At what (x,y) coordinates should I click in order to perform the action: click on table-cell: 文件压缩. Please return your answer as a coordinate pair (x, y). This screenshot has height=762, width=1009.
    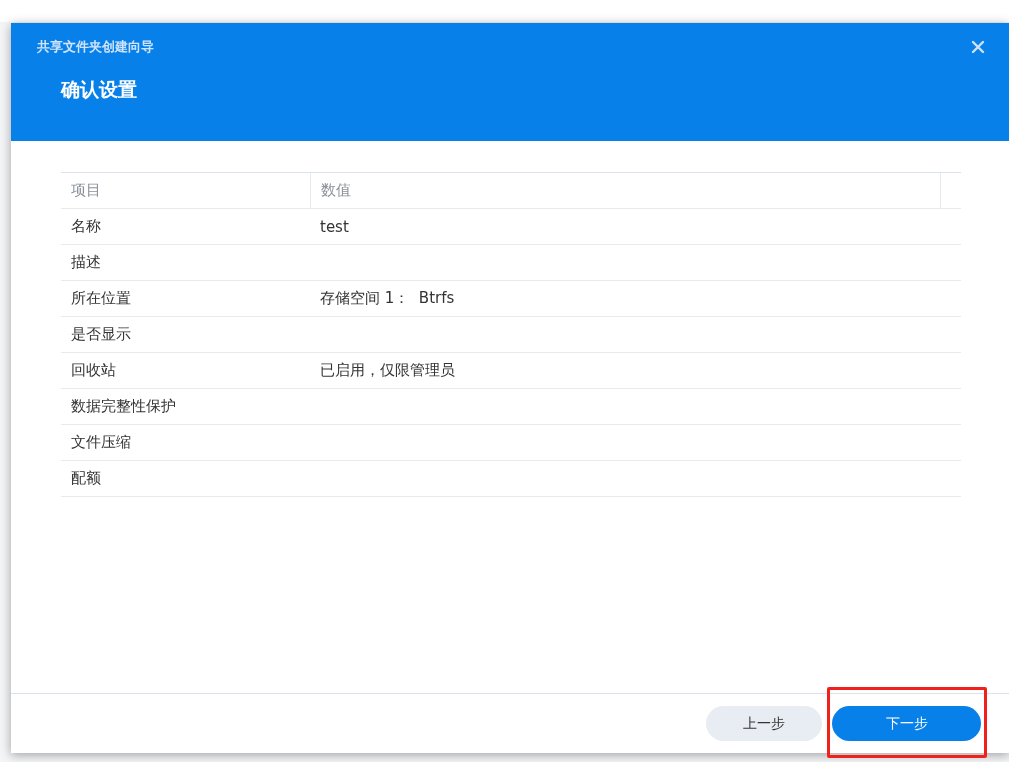
    Looking at the image, I should click on (101, 442).